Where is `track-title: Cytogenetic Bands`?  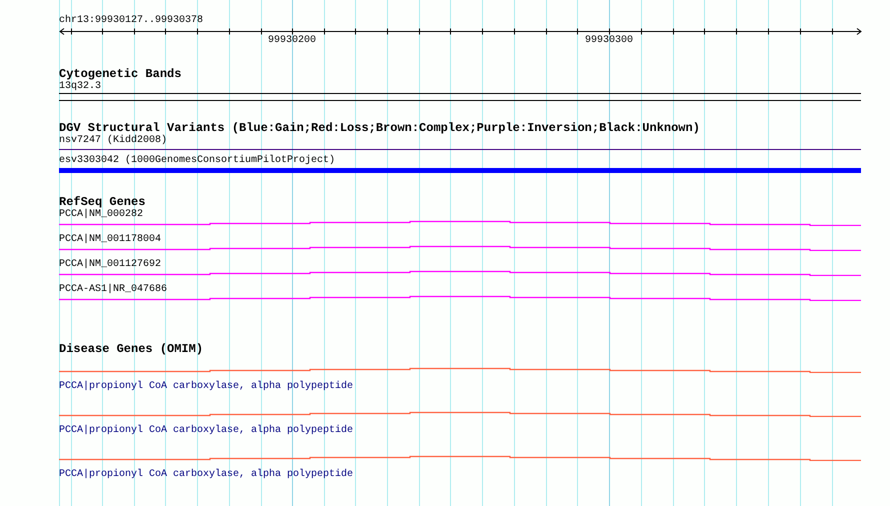
track-title: Cytogenetic Bands is located at coordinates (120, 74).